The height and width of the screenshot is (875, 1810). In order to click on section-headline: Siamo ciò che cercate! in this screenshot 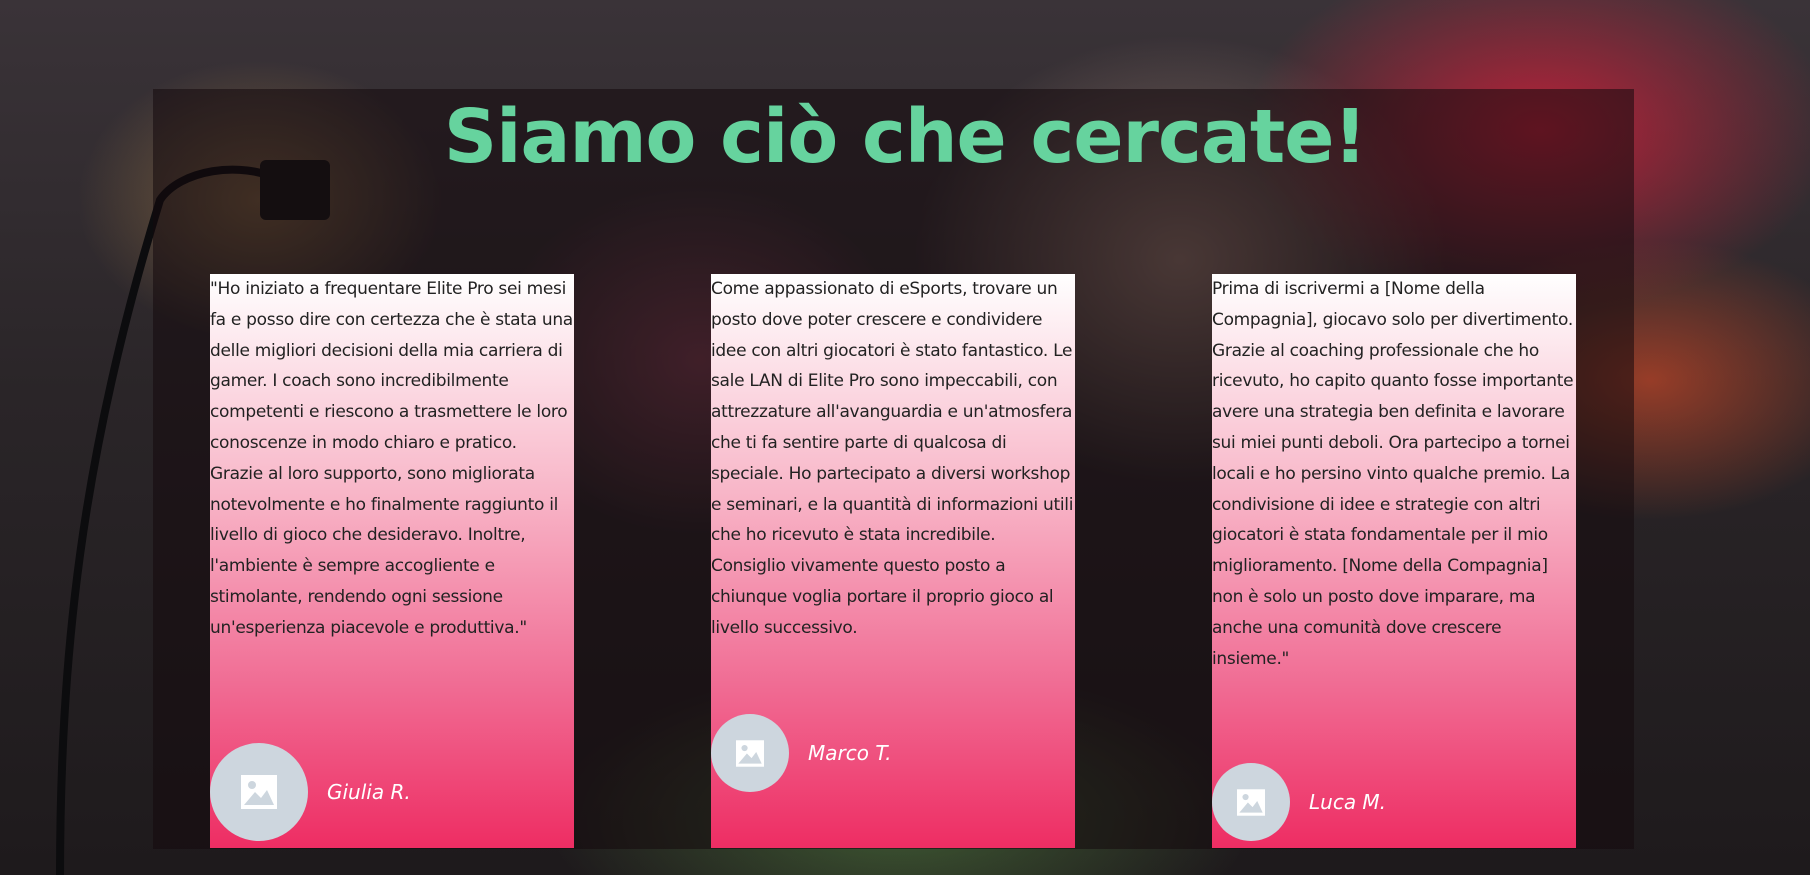, I will do `click(905, 137)`.